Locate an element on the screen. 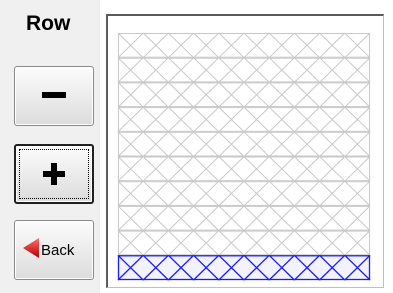  back-button-label: Back is located at coordinates (58, 250).